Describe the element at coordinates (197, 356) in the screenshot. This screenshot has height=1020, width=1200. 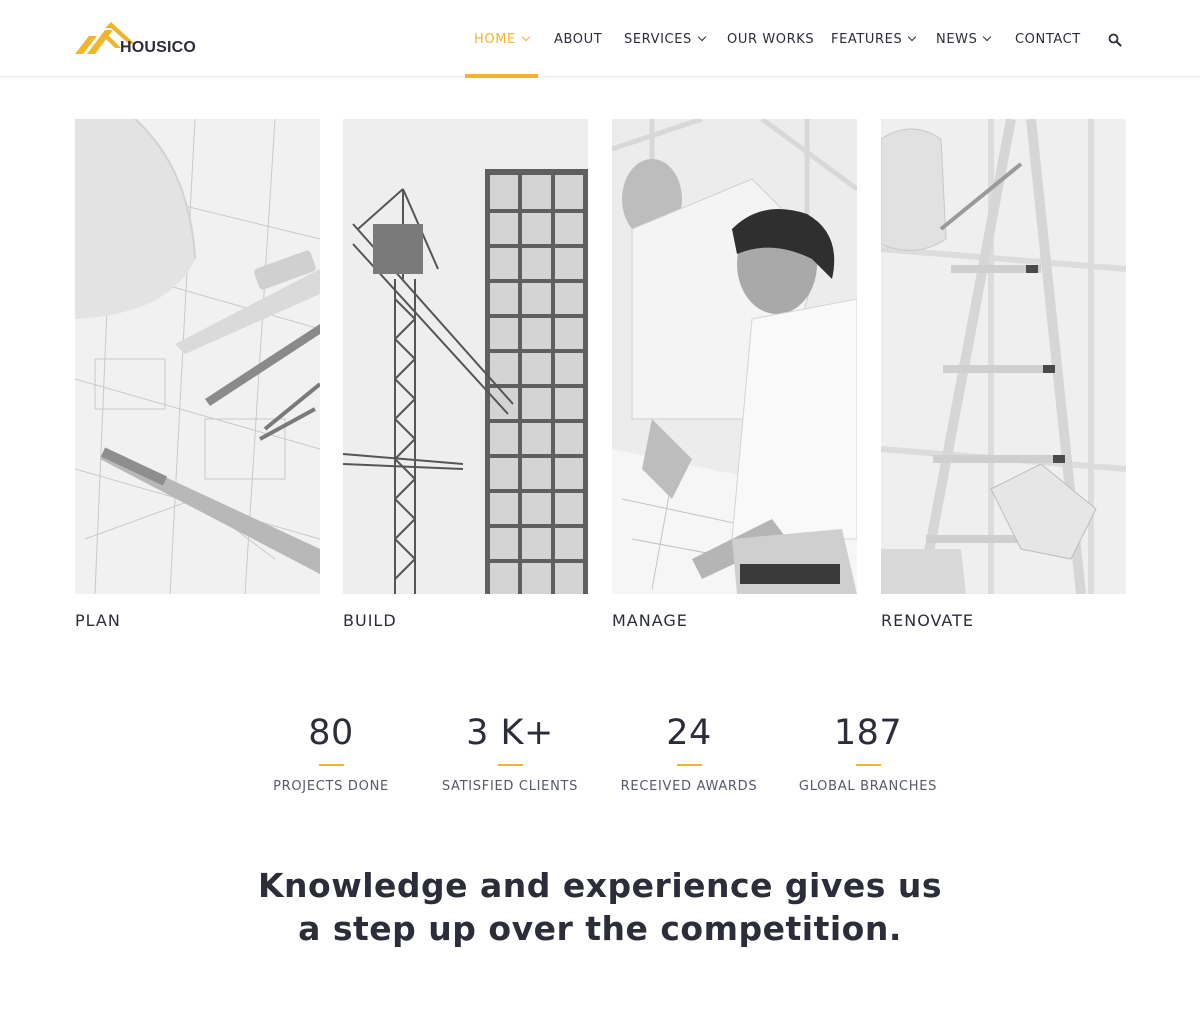
I see `blueprints-photo` at that location.